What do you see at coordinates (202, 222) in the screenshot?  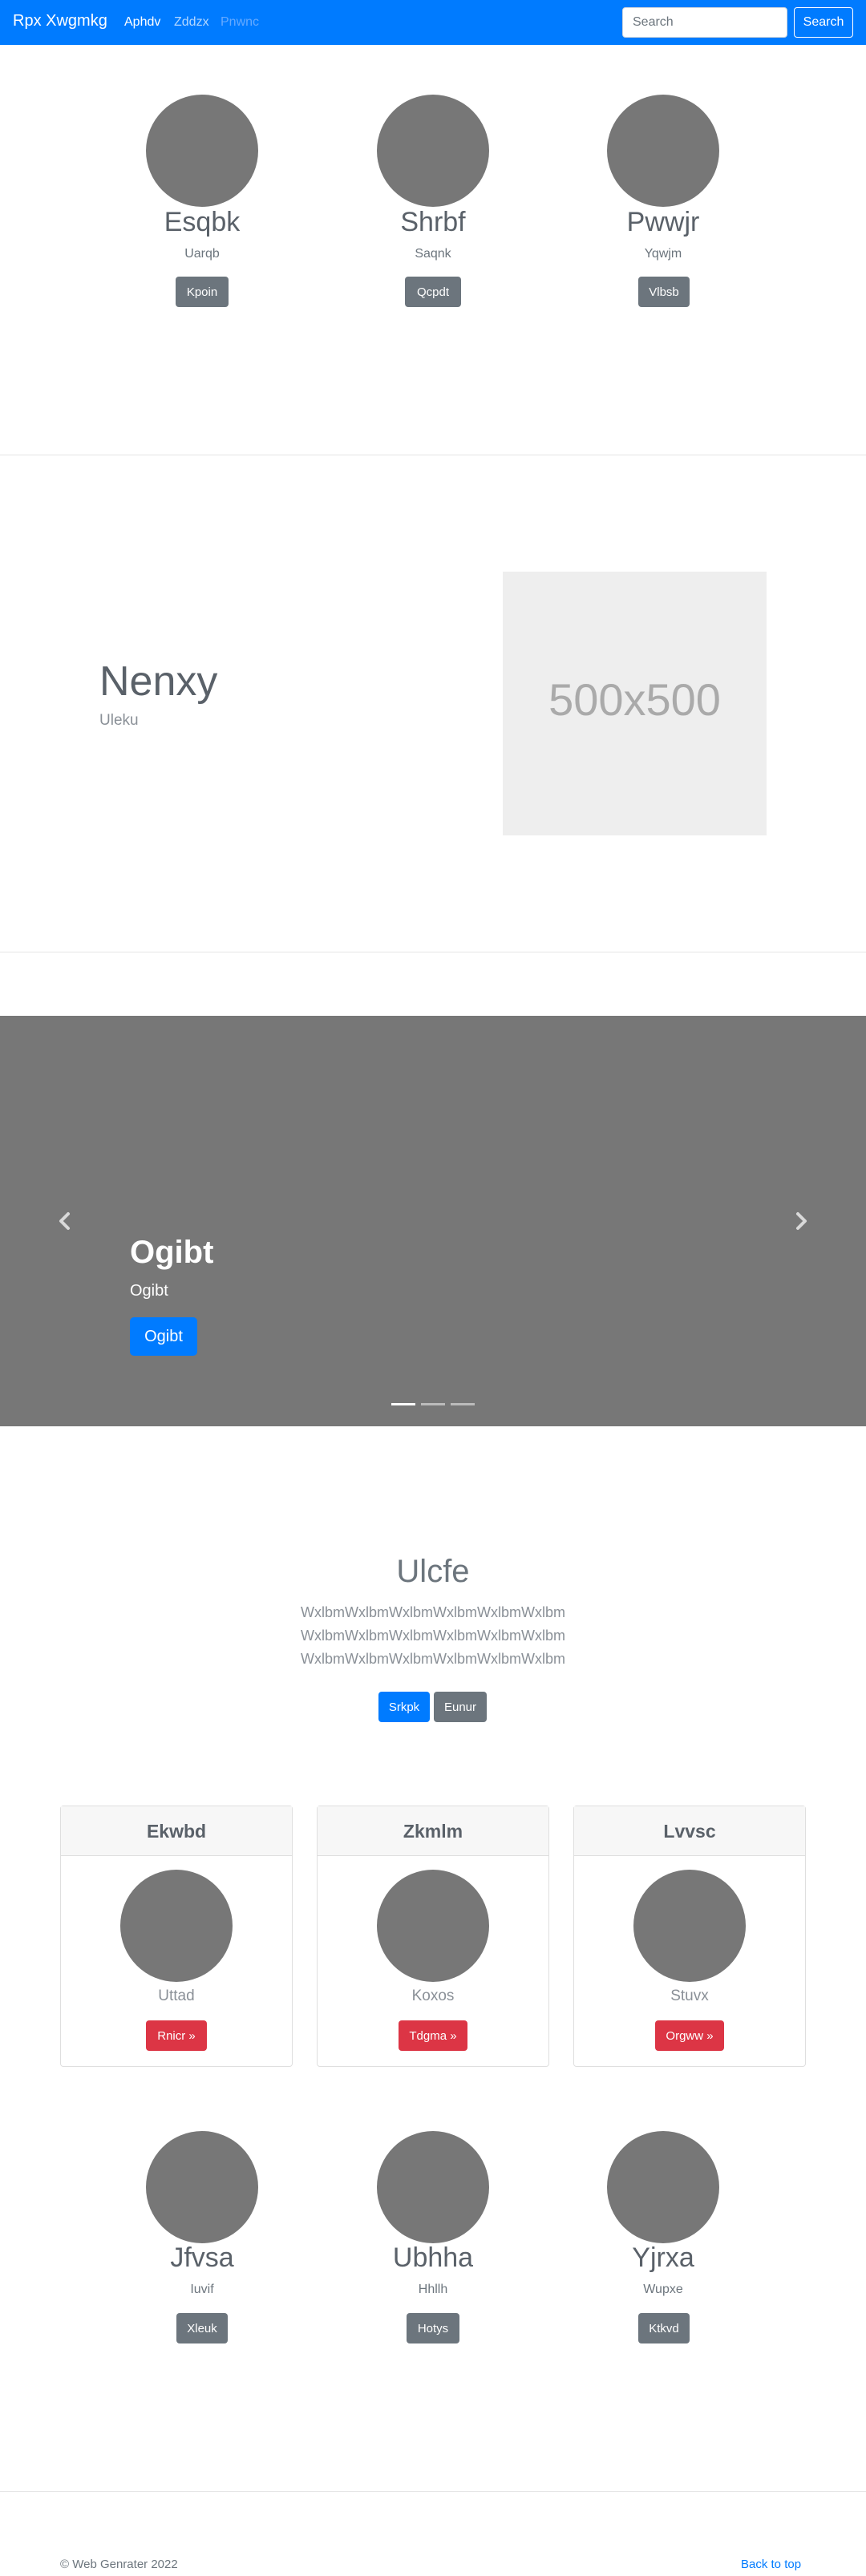 I see `person-name: Esqbk` at bounding box center [202, 222].